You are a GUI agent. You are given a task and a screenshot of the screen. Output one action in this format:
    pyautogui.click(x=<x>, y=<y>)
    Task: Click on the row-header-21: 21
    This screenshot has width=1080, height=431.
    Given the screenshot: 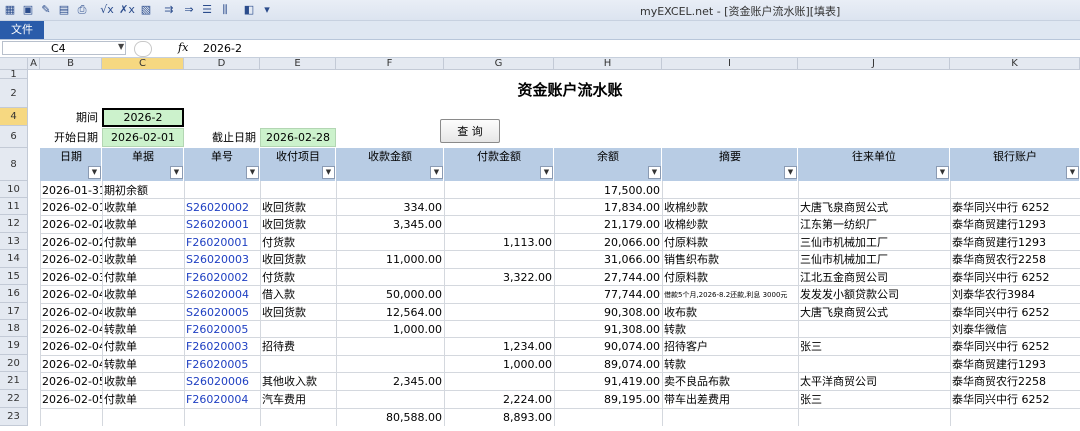 What is the action you would take?
    pyautogui.click(x=14, y=381)
    